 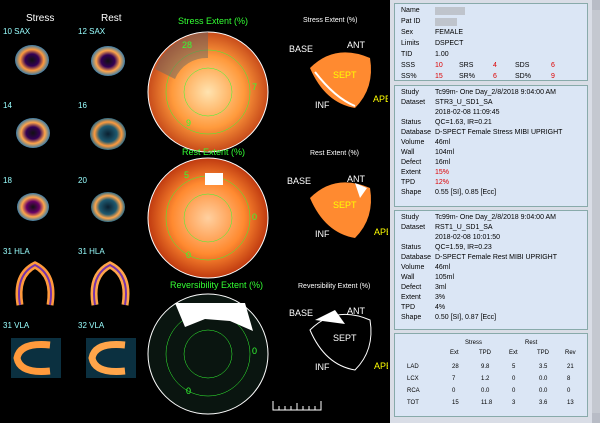 I want to click on table-cell: 21, so click(x=570, y=367).